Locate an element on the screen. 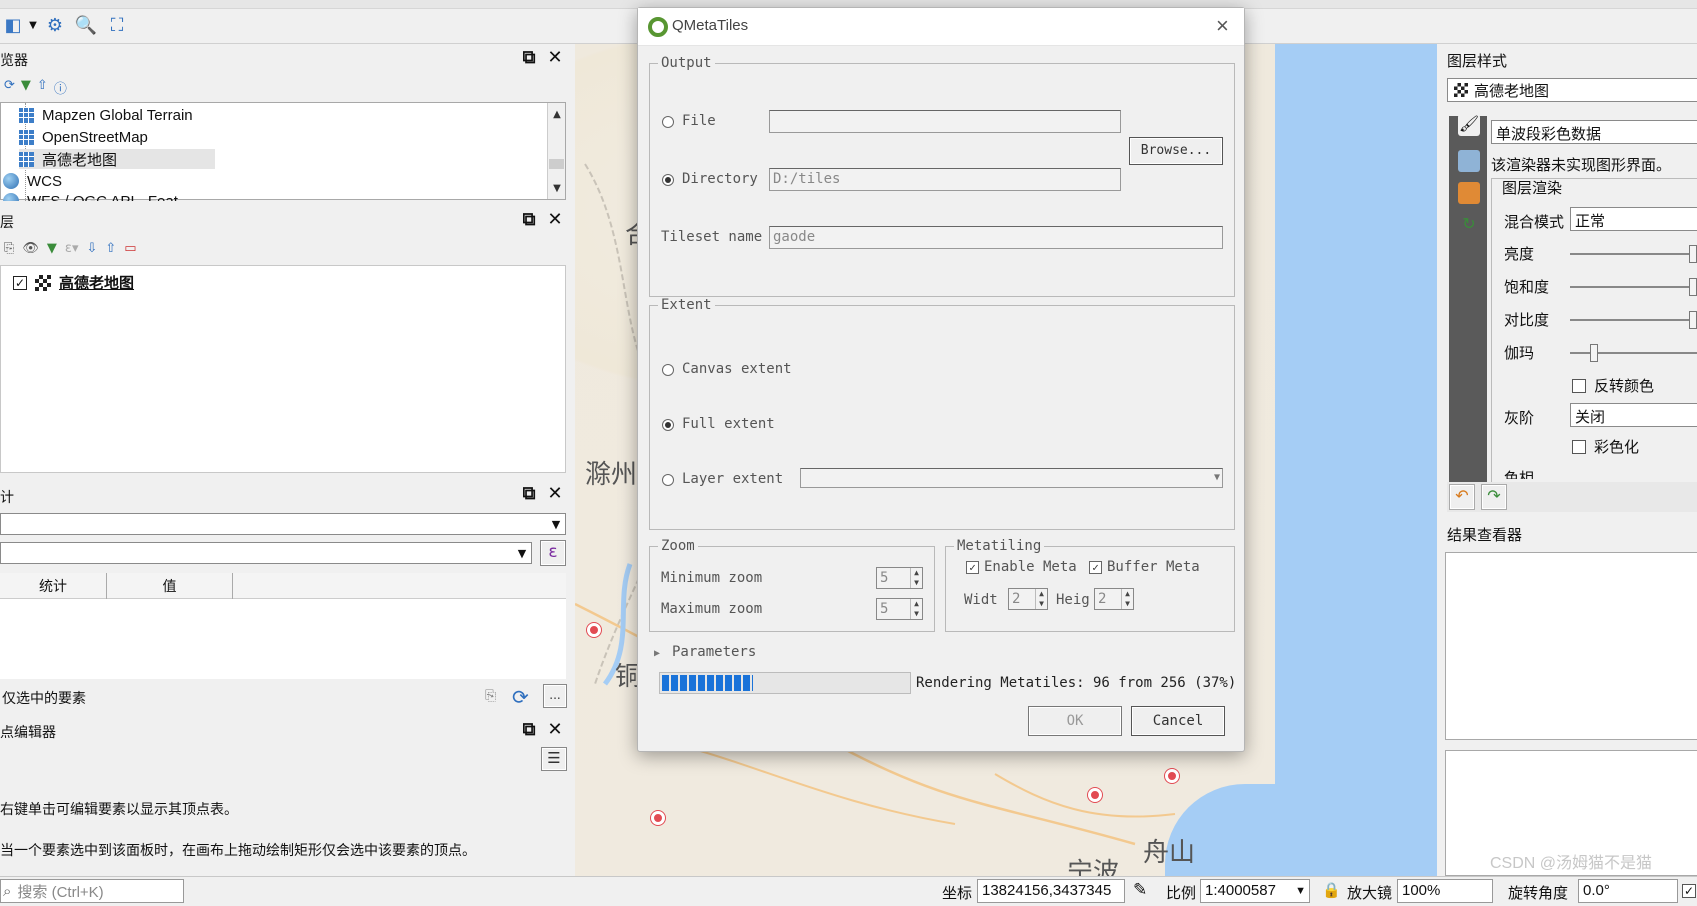 The height and width of the screenshot is (906, 1697). scroll-up-icon: ▲ is located at coordinates (557, 114).